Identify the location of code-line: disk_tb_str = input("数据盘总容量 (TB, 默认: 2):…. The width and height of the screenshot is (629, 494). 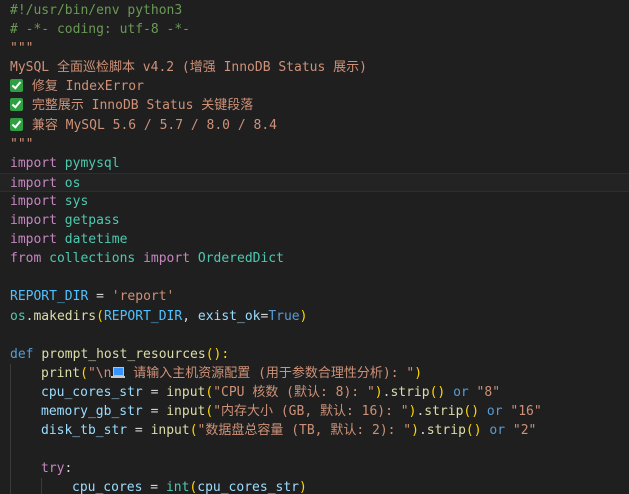
(314, 431).